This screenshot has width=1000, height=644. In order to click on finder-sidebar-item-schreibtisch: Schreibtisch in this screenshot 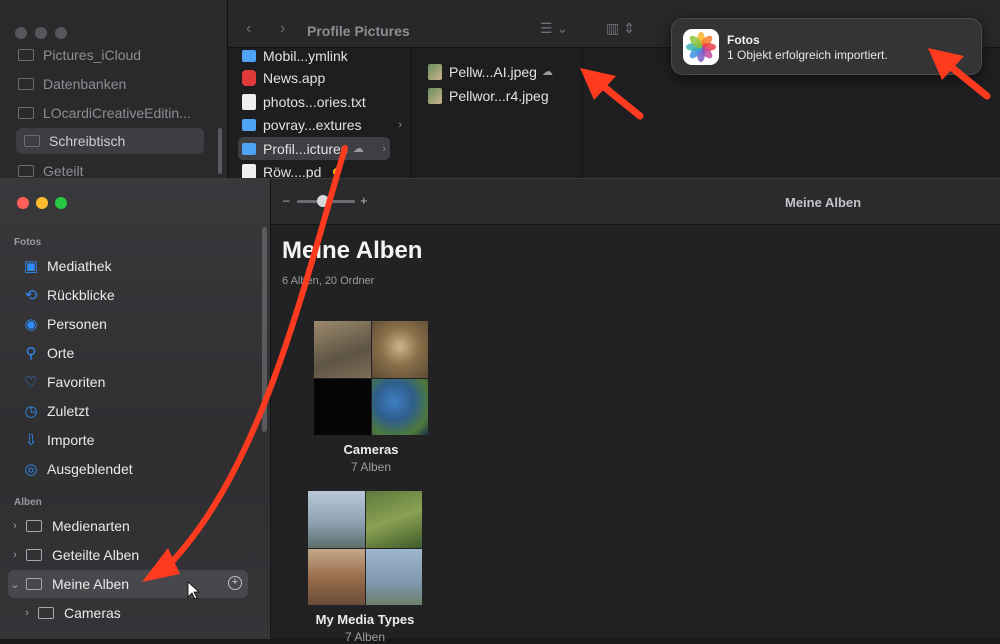, I will do `click(110, 141)`.